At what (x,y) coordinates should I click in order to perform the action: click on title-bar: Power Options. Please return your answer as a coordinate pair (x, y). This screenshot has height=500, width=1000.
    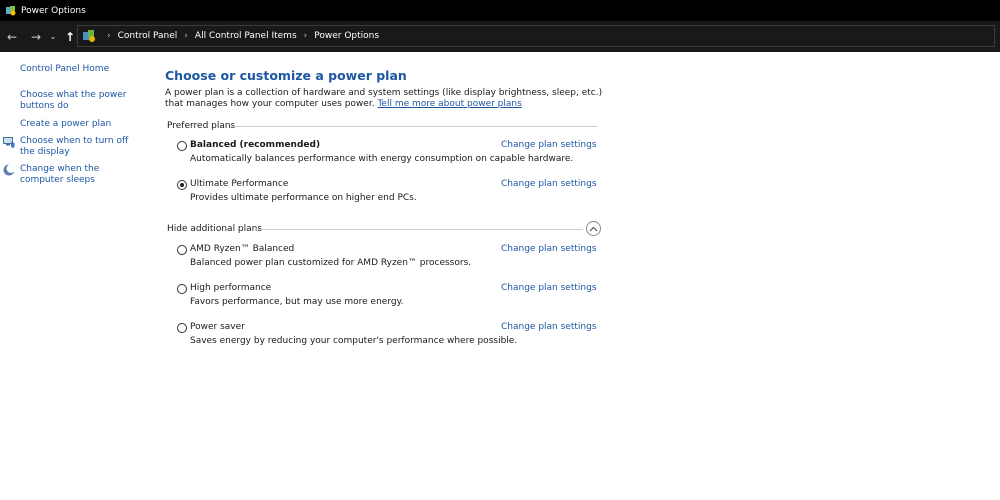
    Looking at the image, I should click on (500, 10).